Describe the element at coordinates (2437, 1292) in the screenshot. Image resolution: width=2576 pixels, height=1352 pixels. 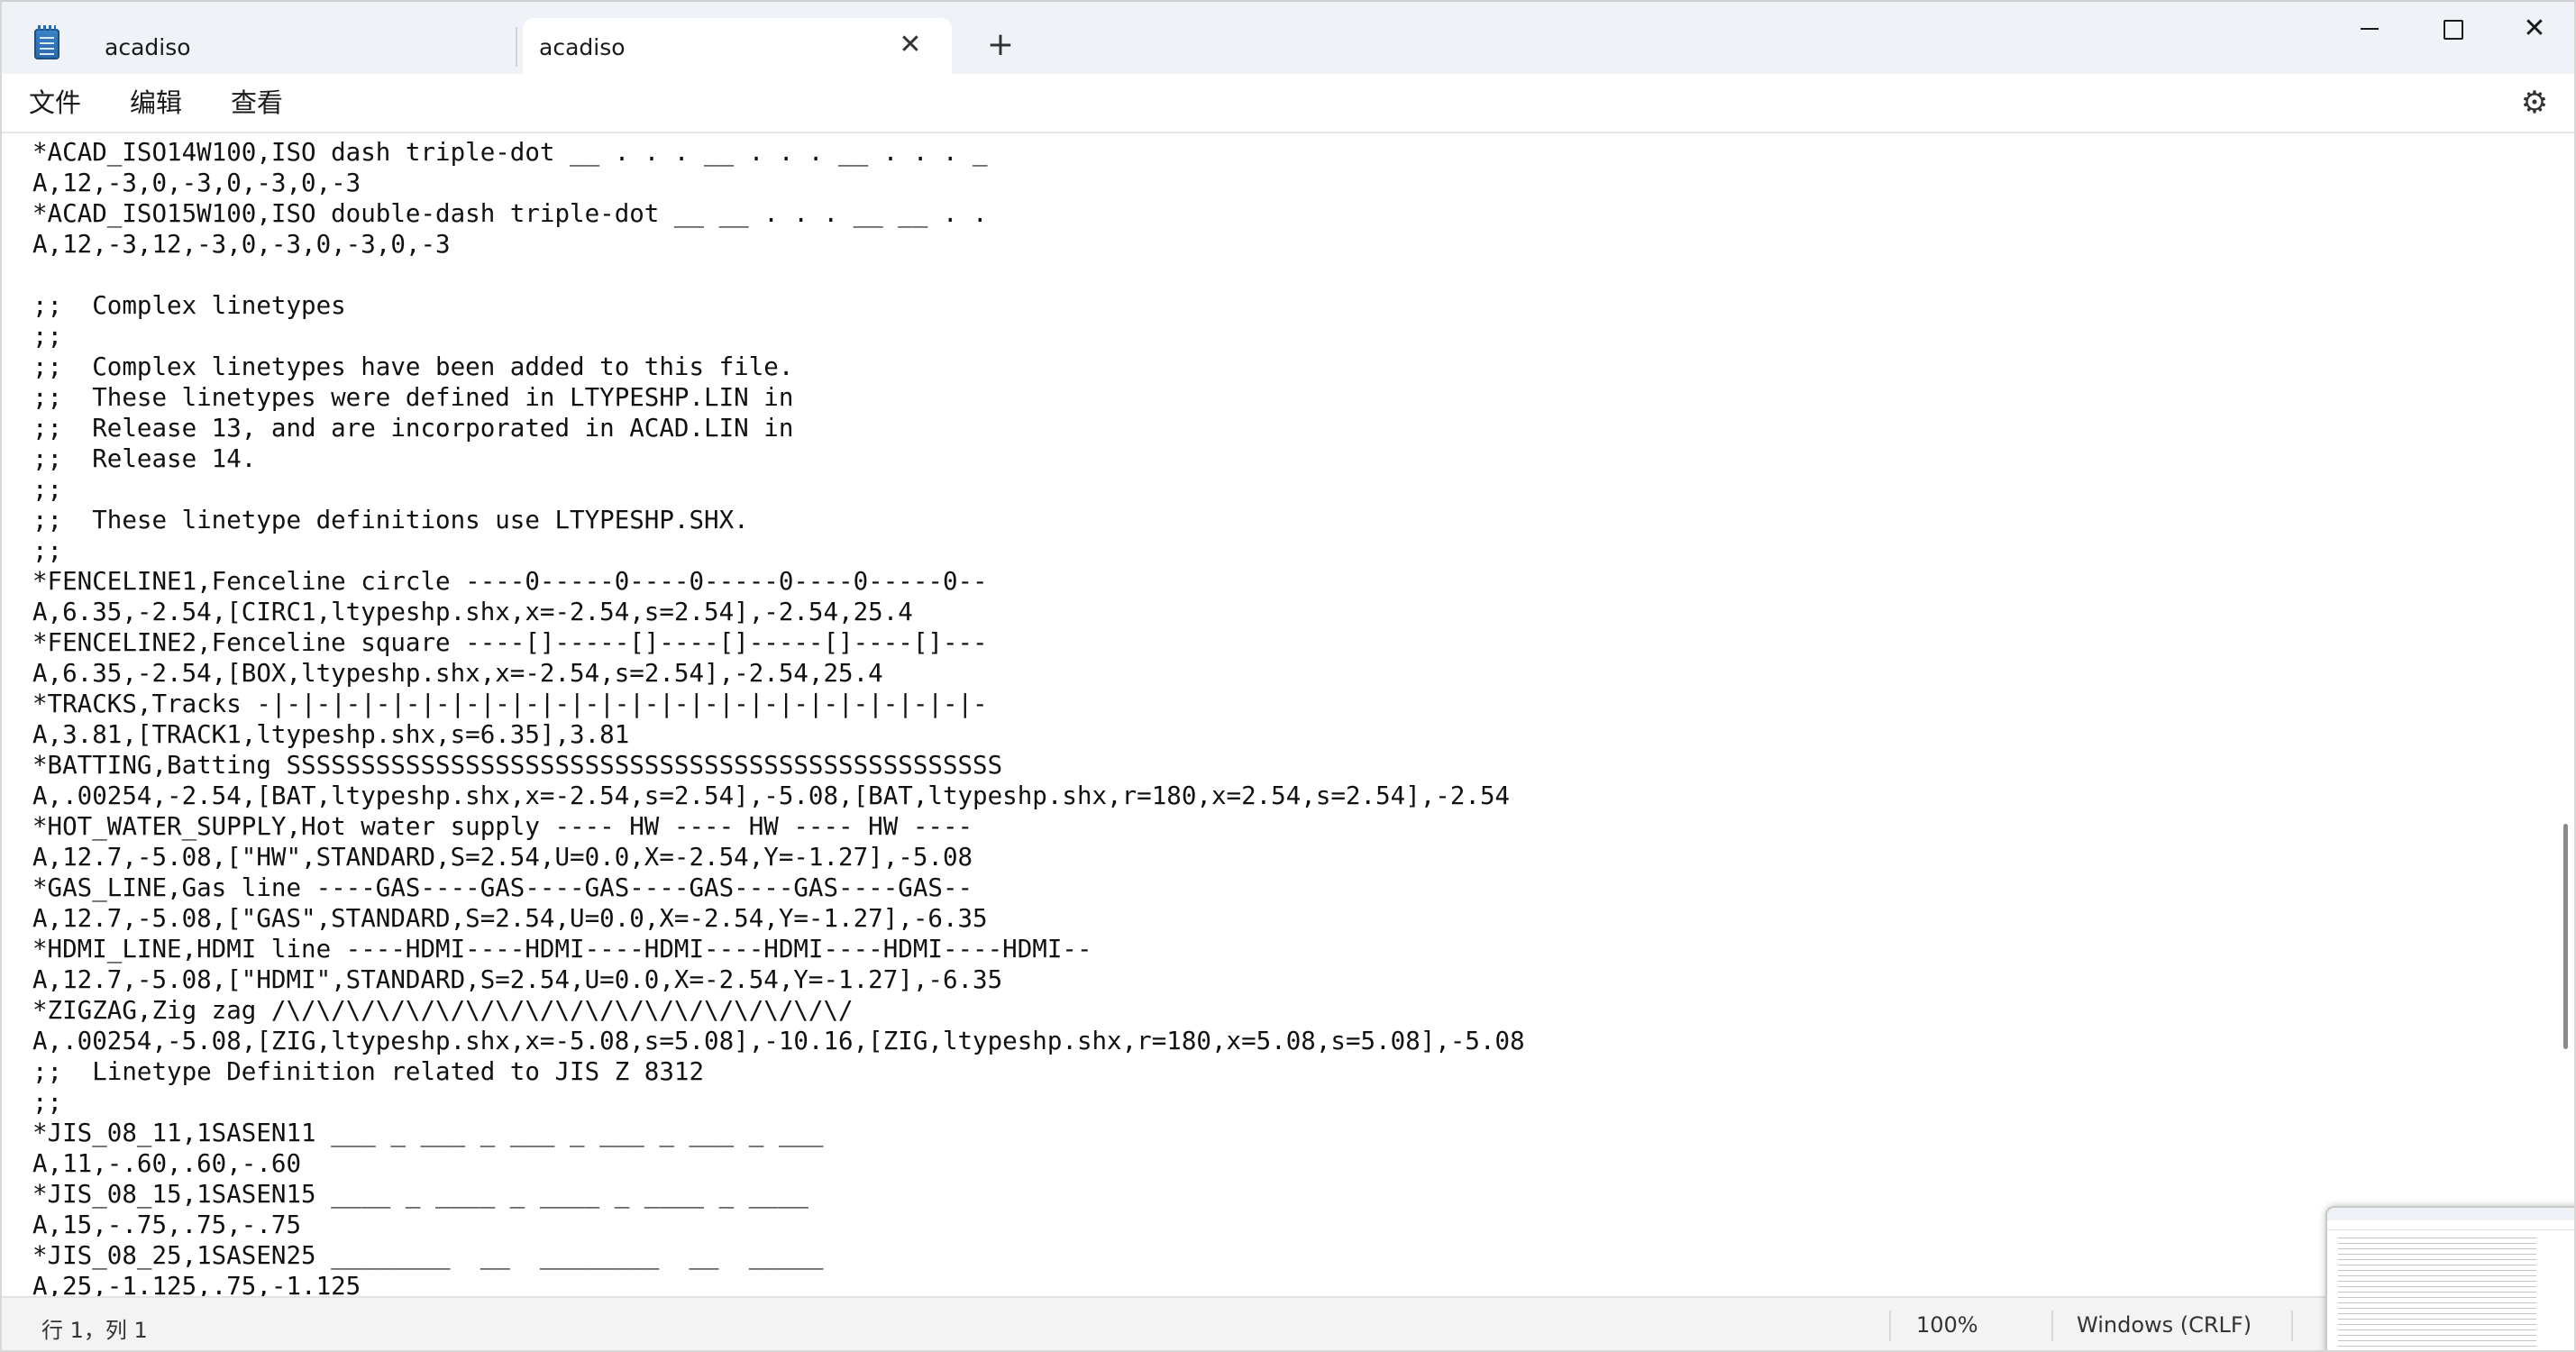
I see `thumbnail-text` at that location.